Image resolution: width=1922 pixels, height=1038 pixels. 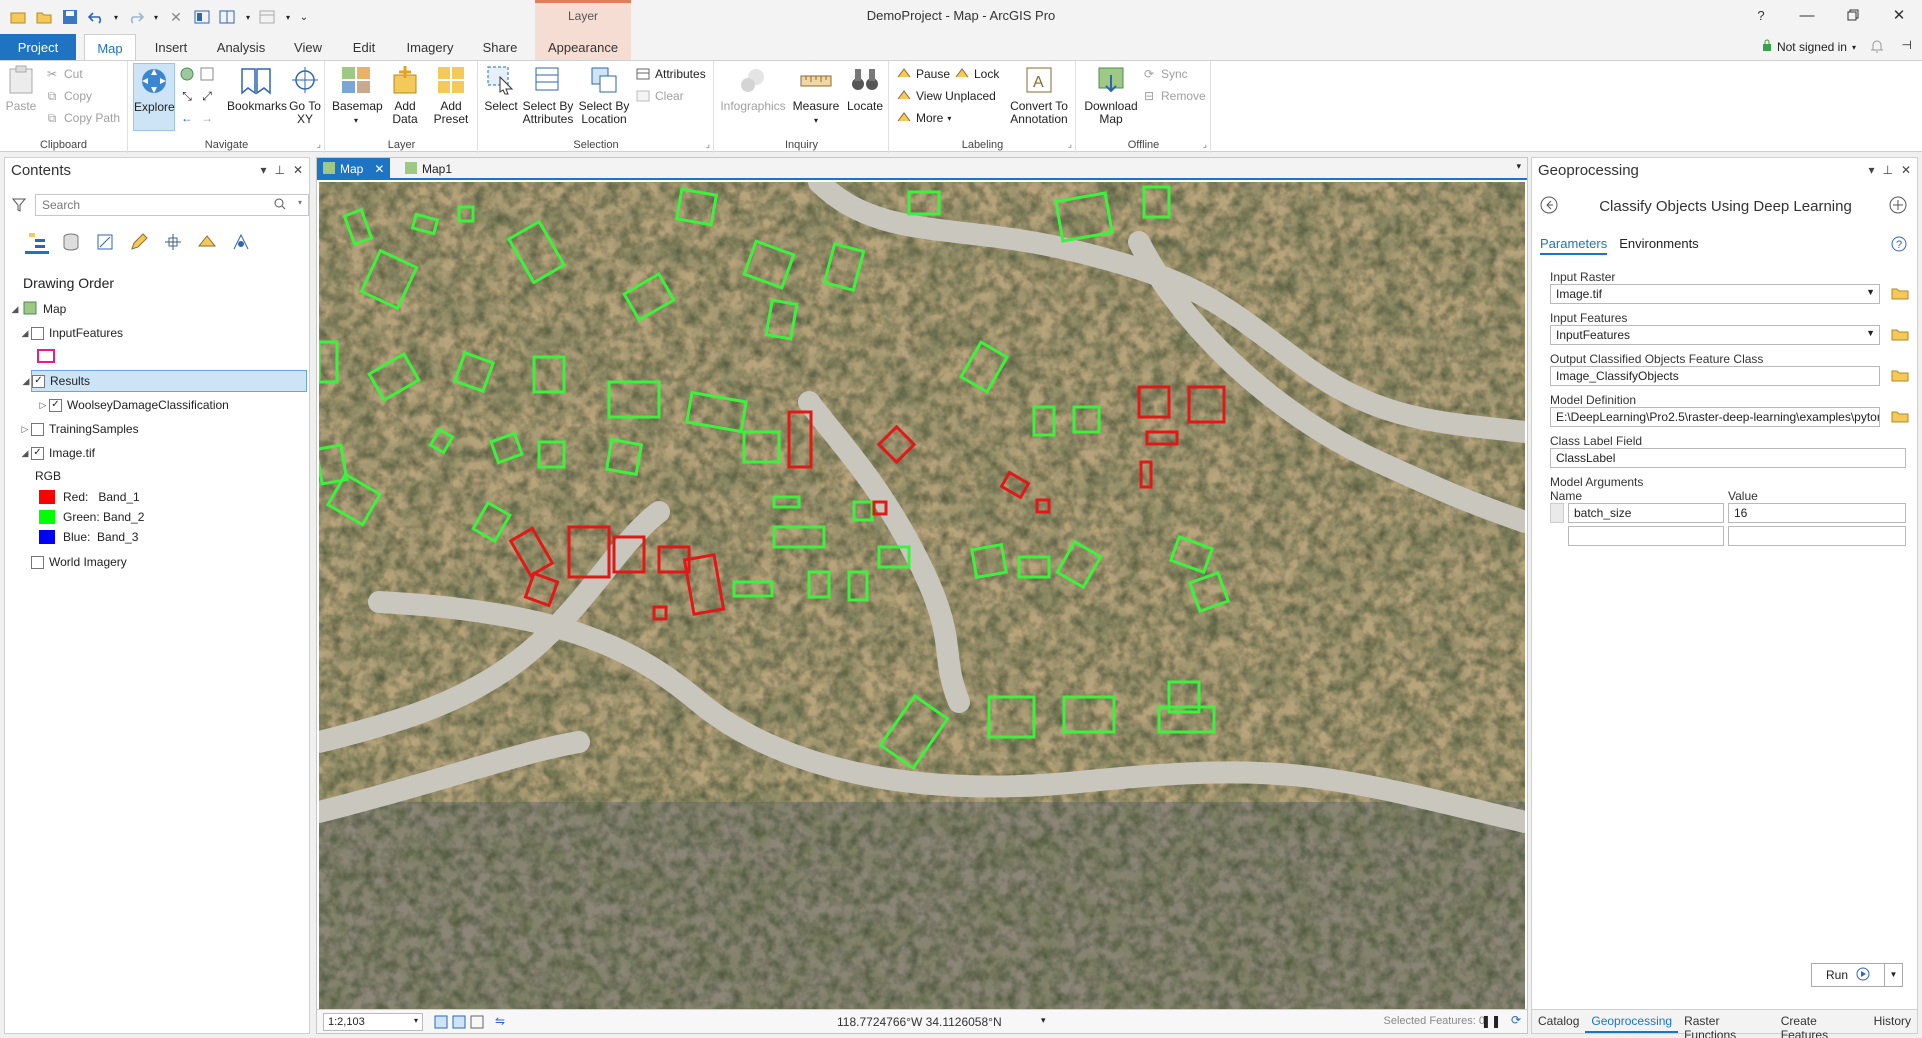 I want to click on measure-button: Measure ▾, so click(x=816, y=95).